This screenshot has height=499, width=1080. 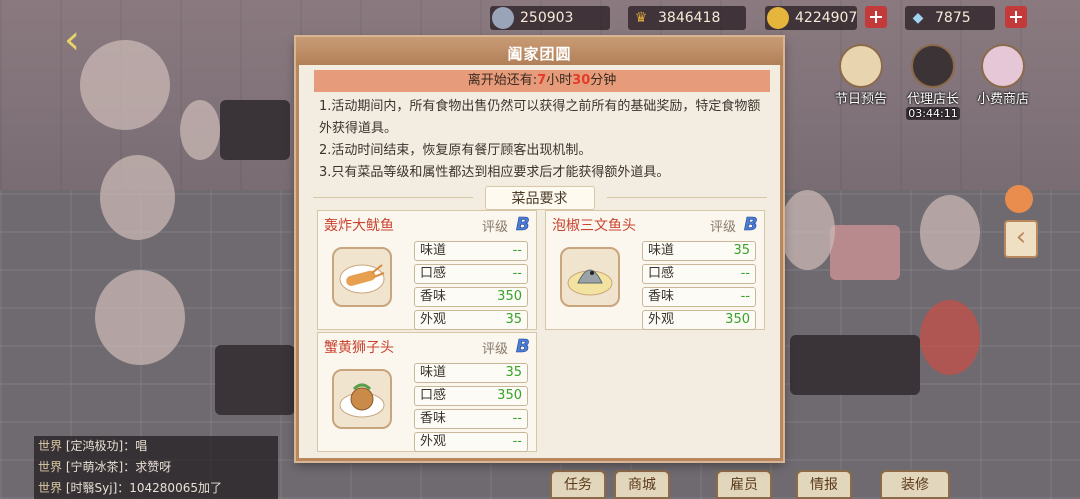 What do you see at coordinates (655, 392) in the screenshot?
I see `empty-dish-slot` at bounding box center [655, 392].